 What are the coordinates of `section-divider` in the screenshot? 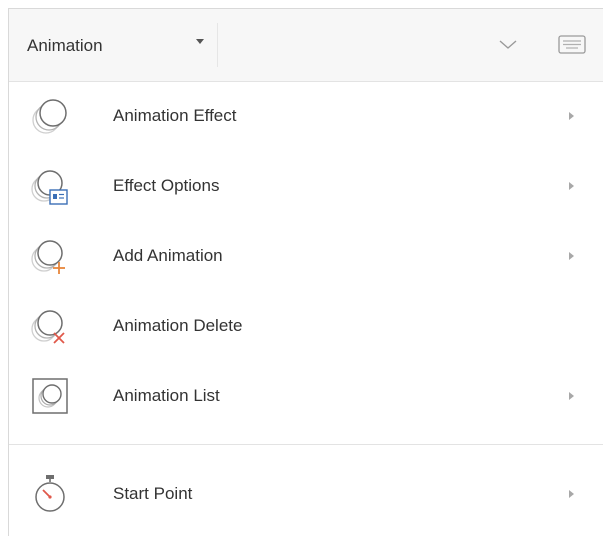 It's located at (306, 444).